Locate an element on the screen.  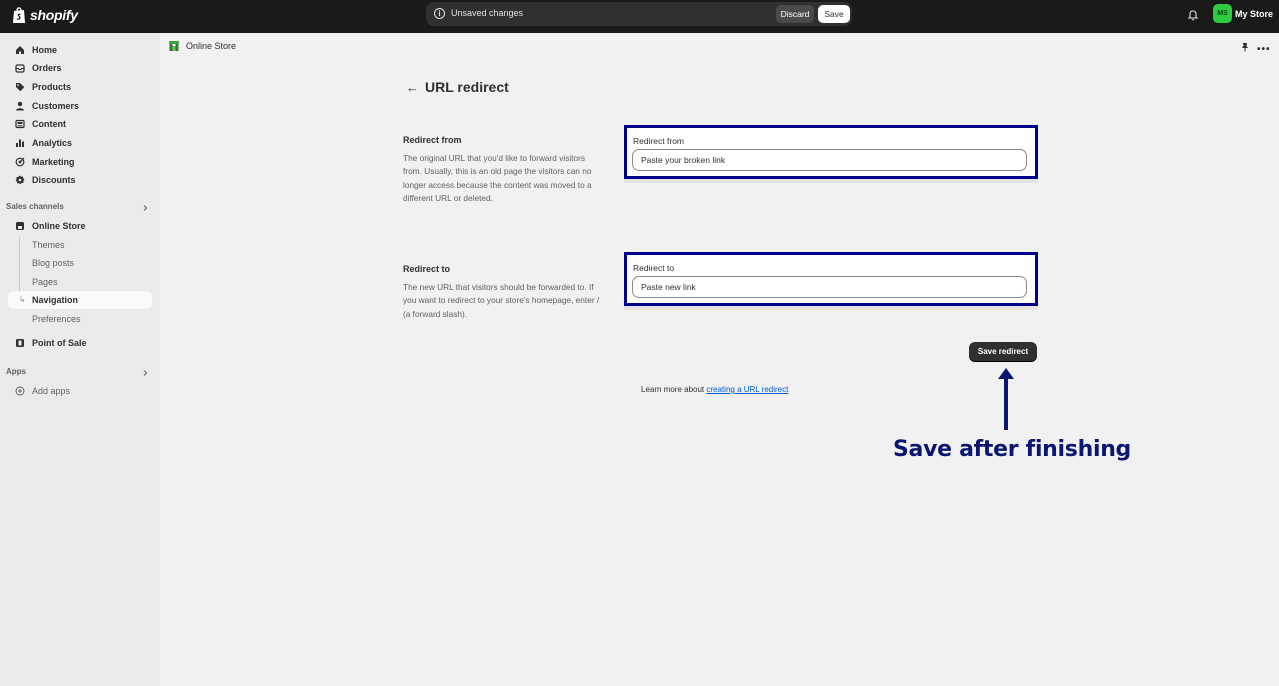
pos-icon is located at coordinates (20, 343).